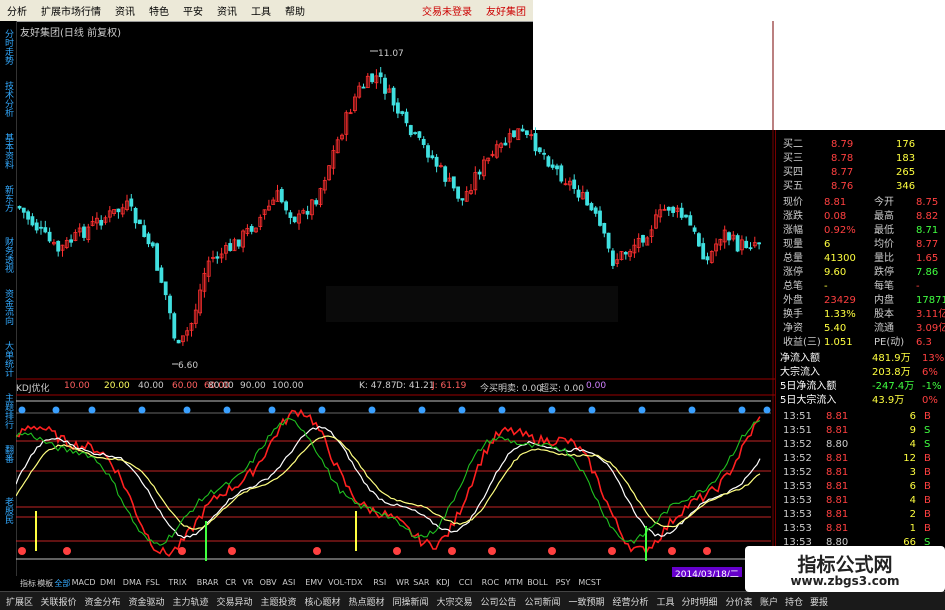  What do you see at coordinates (153, 582) in the screenshot?
I see `indicator-tab: FSL` at bounding box center [153, 582].